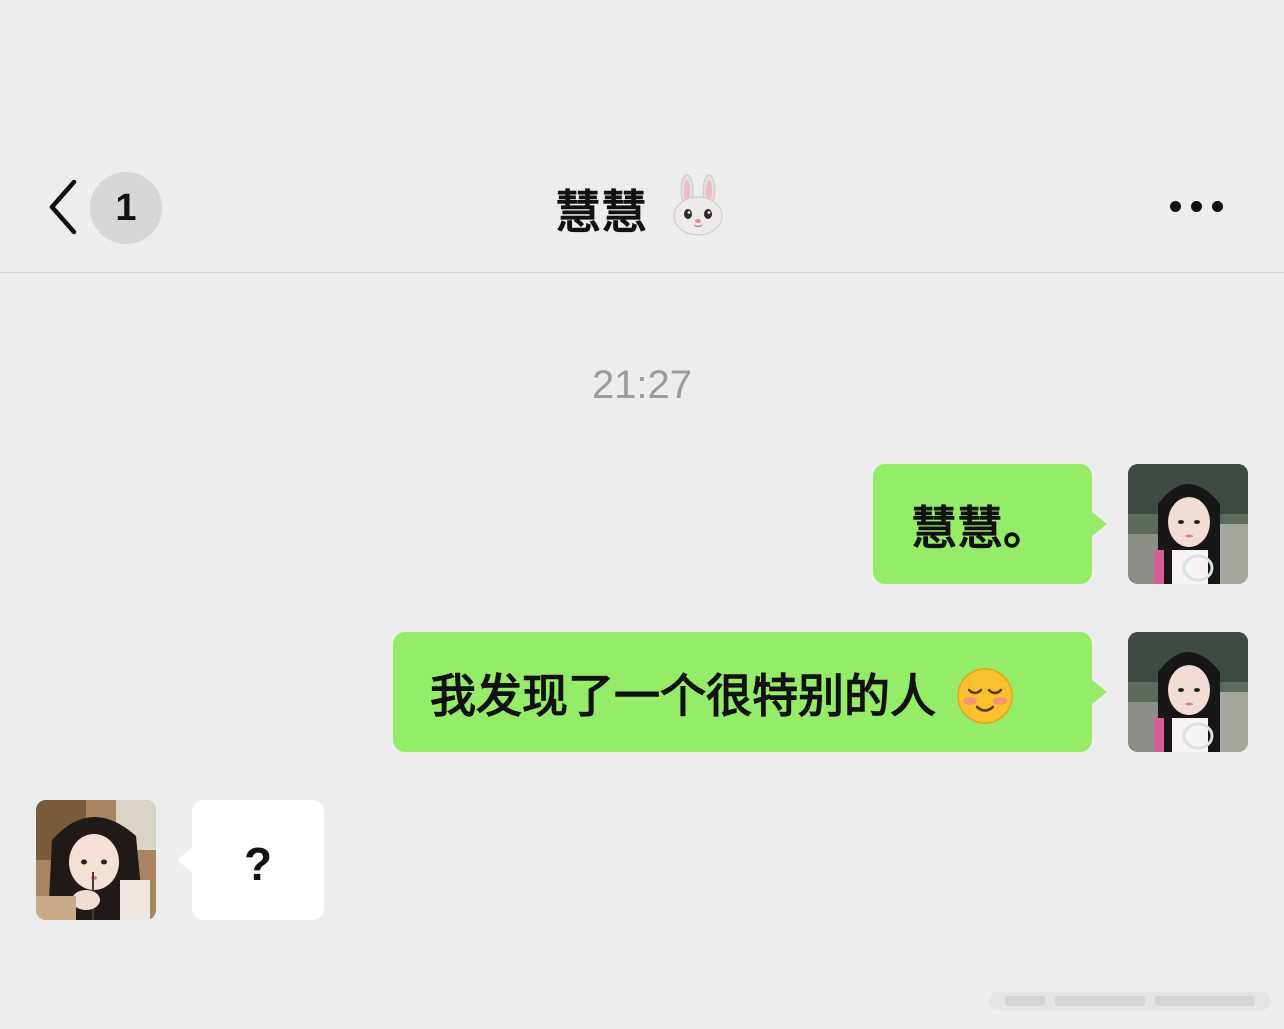  I want to click on back-button, so click(64, 207).